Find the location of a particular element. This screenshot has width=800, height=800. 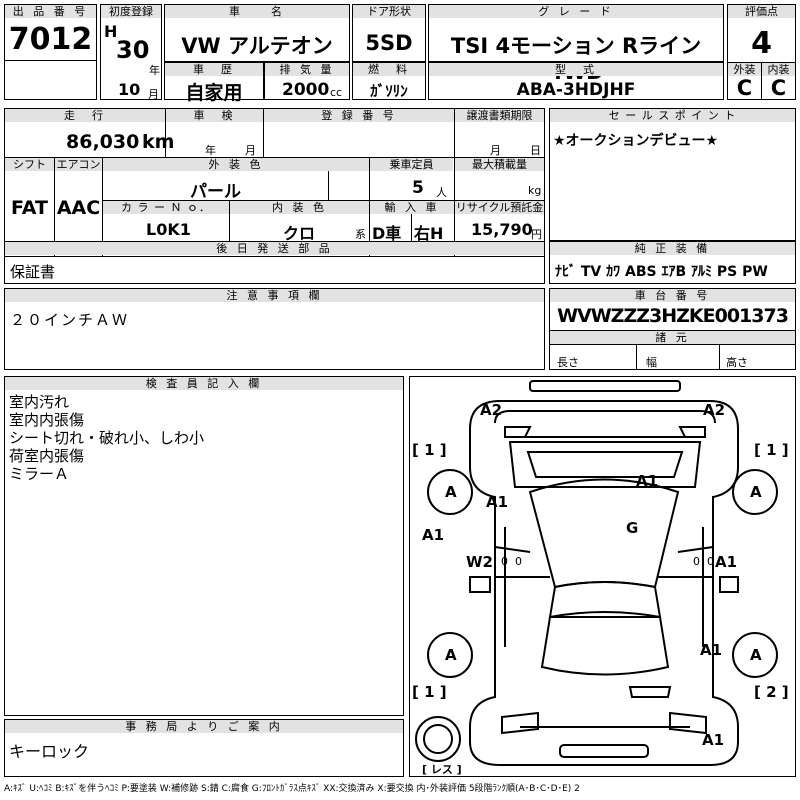

damage-code-a1-left-front: A1 is located at coordinates (497, 502).